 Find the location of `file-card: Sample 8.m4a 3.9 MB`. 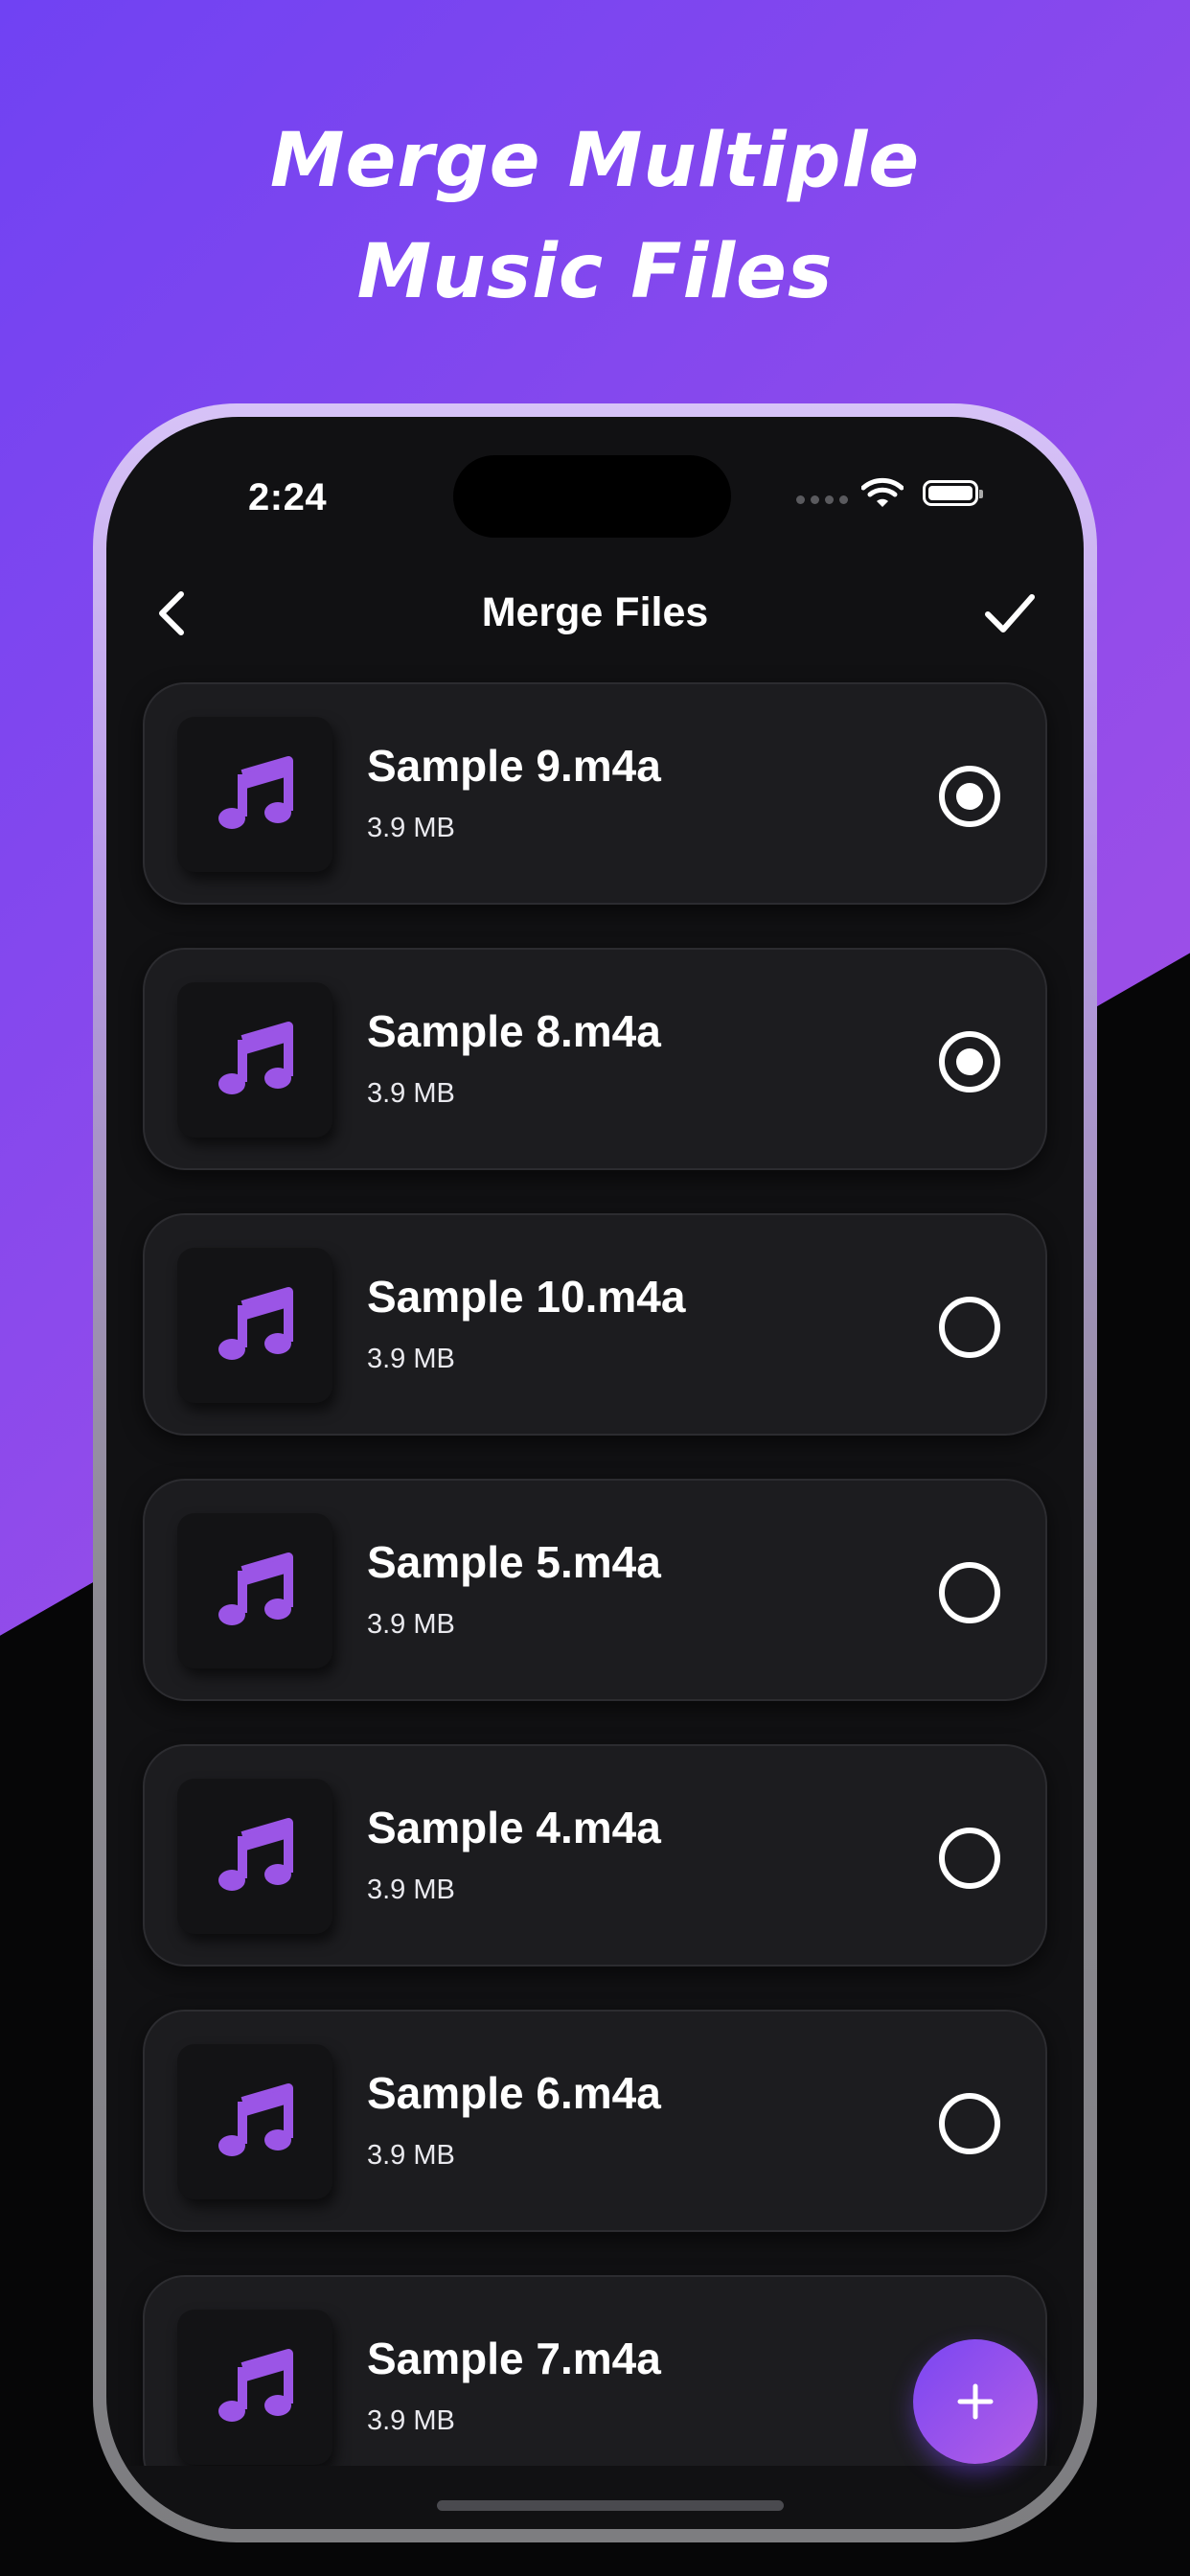

file-card: Sample 8.m4a 3.9 MB is located at coordinates (595, 1059).